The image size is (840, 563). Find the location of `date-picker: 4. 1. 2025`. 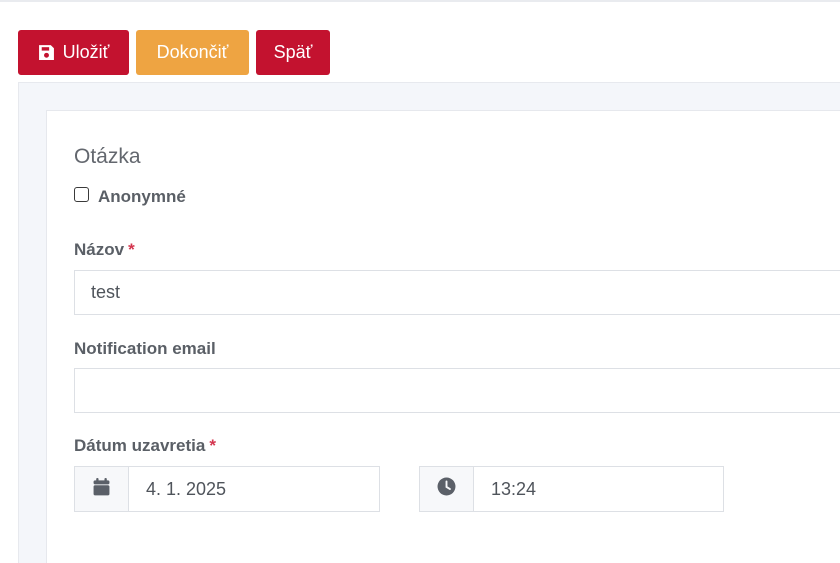

date-picker: 4. 1. 2025 is located at coordinates (227, 489).